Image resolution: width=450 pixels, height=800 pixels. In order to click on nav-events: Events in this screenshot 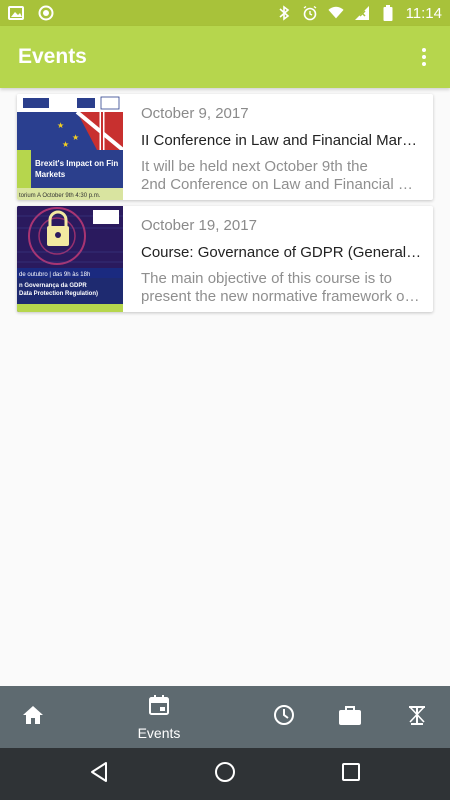, I will do `click(159, 717)`.